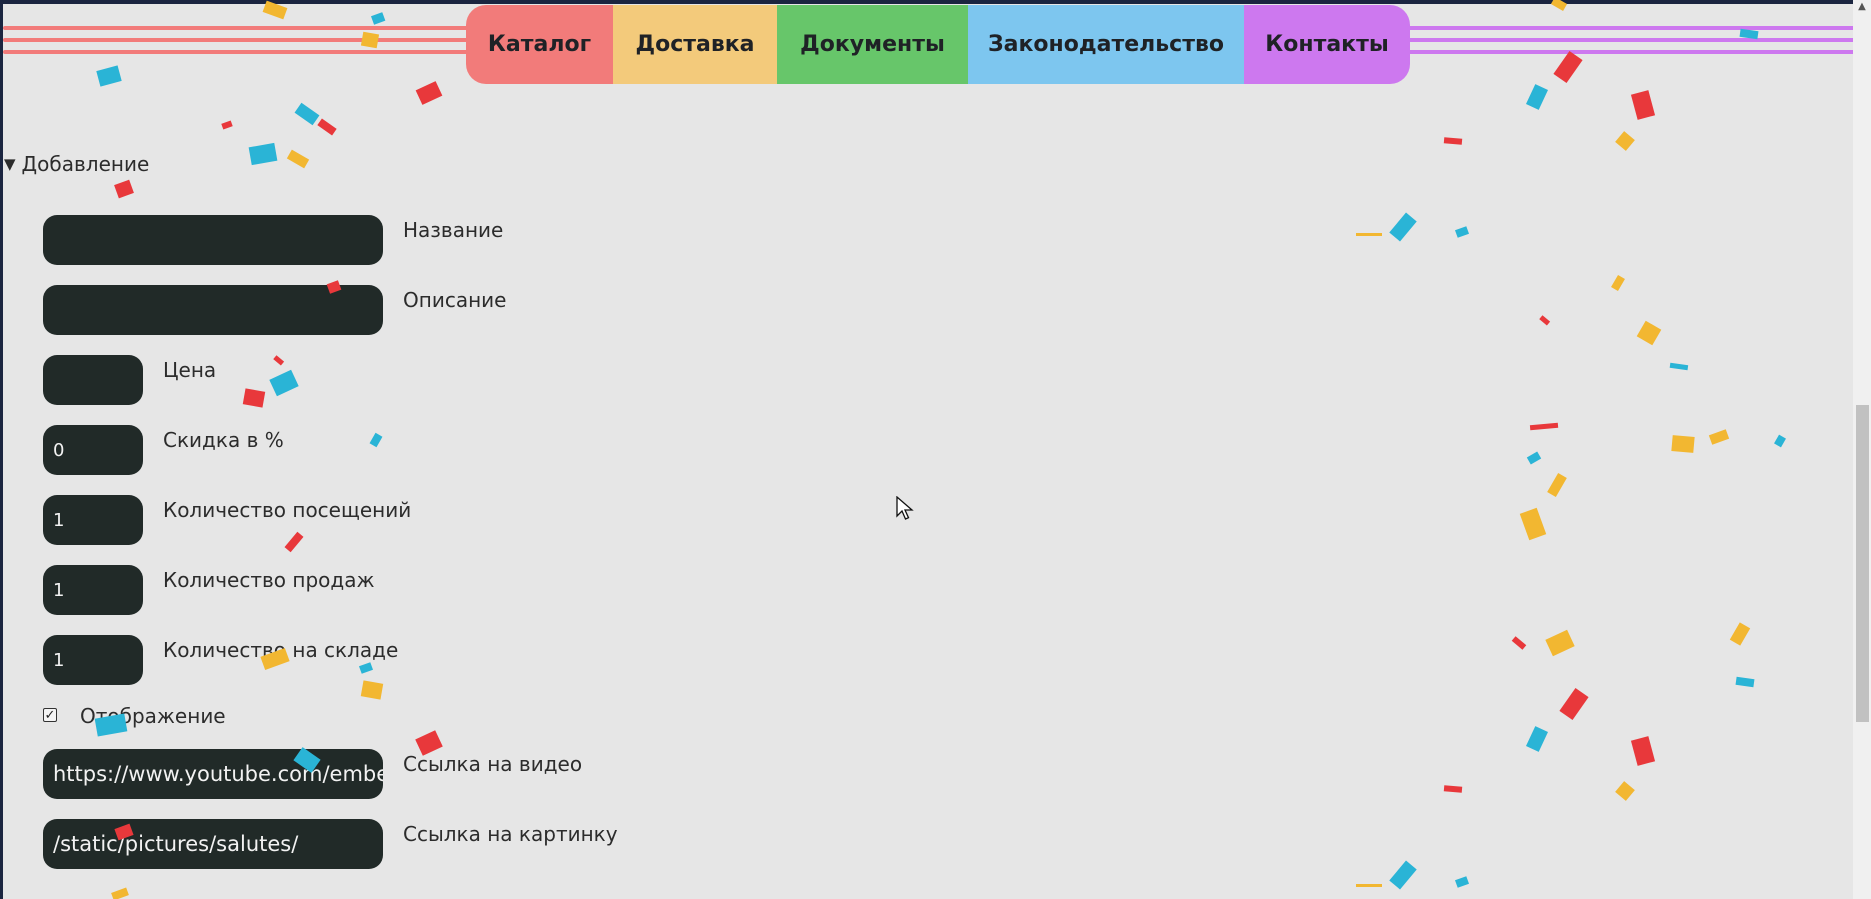  Describe the element at coordinates (190, 370) in the screenshot. I see `price-label: Цена` at that location.